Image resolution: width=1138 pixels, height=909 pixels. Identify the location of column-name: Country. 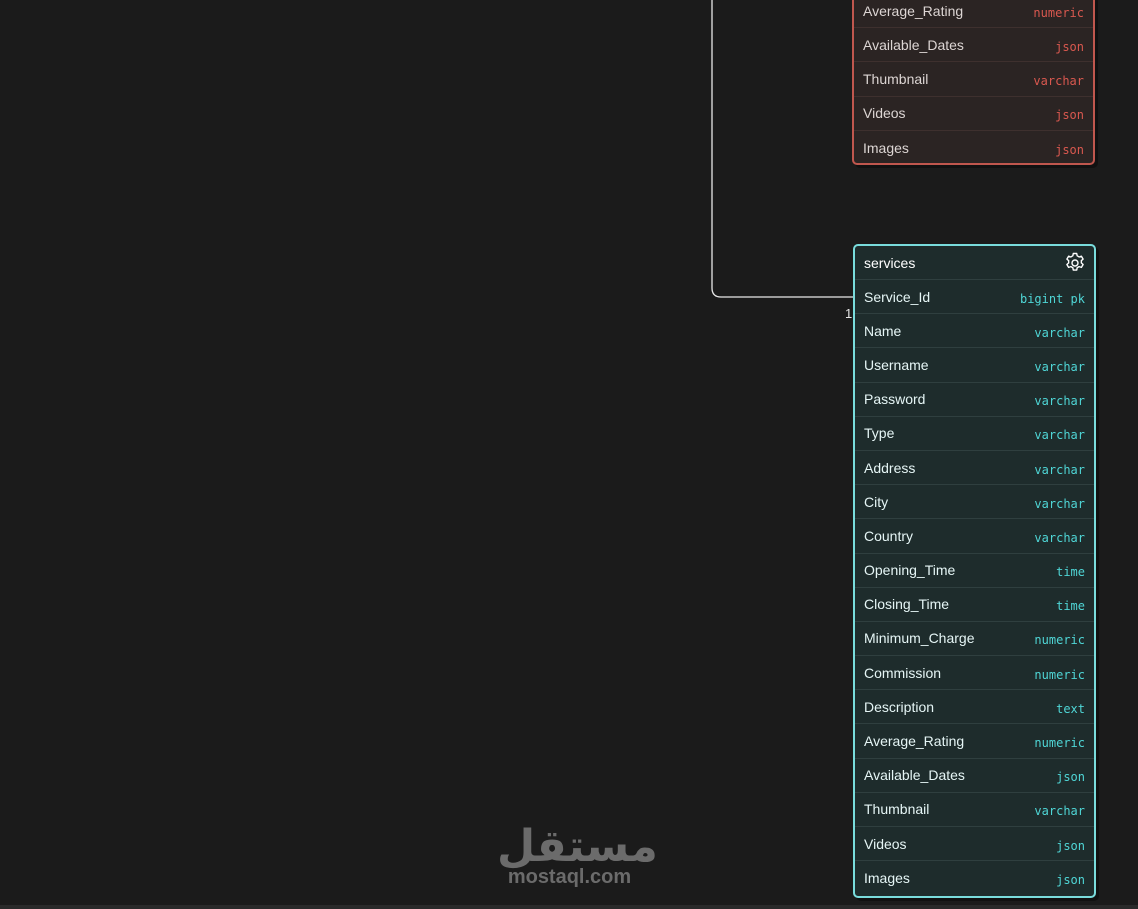
(889, 535).